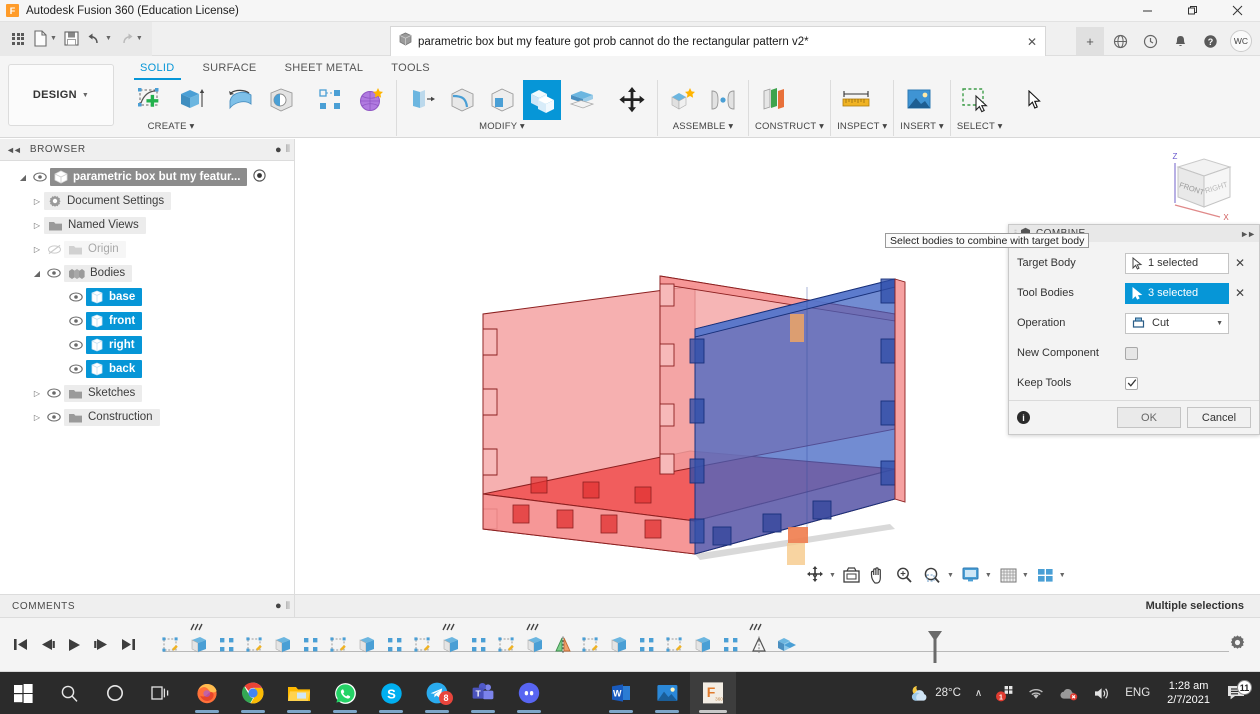 The image size is (1260, 714). What do you see at coordinates (299, 693) in the screenshot?
I see `file-explorer-icon` at bounding box center [299, 693].